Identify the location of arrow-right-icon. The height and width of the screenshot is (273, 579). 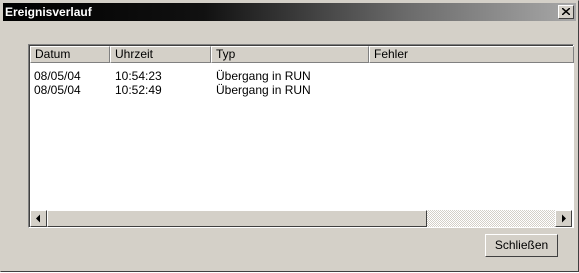
(564, 218).